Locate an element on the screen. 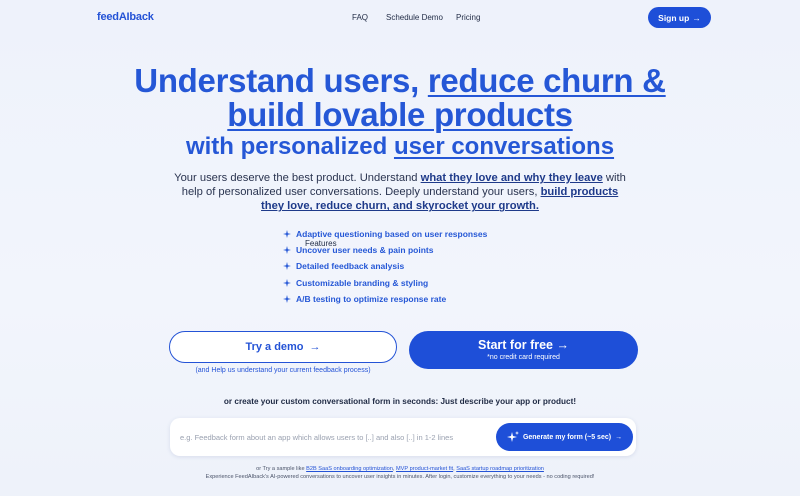  start-free-label: Start for free is located at coordinates (515, 345).